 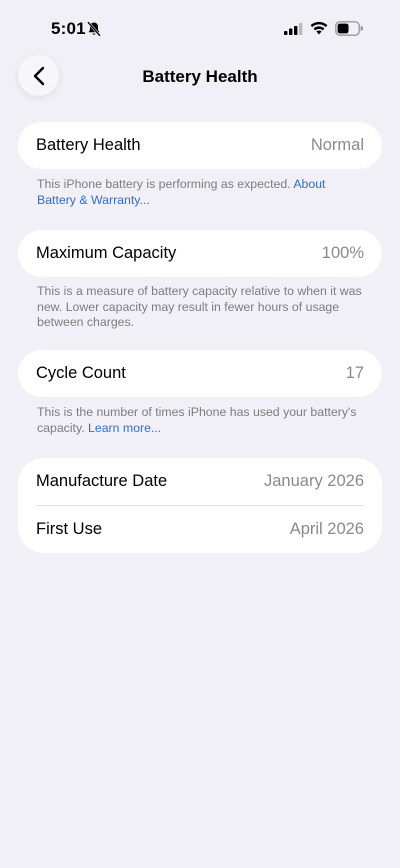 What do you see at coordinates (200, 481) in the screenshot?
I see `manufacture-date-row: Manufacture Date January 2026` at bounding box center [200, 481].